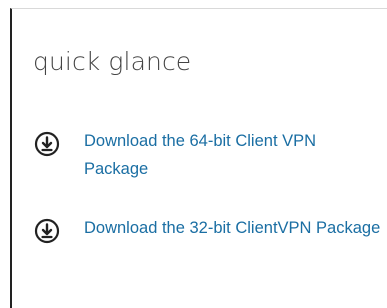 The height and width of the screenshot is (308, 387). What do you see at coordinates (234, 228) in the screenshot?
I see `download-32bit-link: Download the 32-bit ClientVPN Package` at bounding box center [234, 228].